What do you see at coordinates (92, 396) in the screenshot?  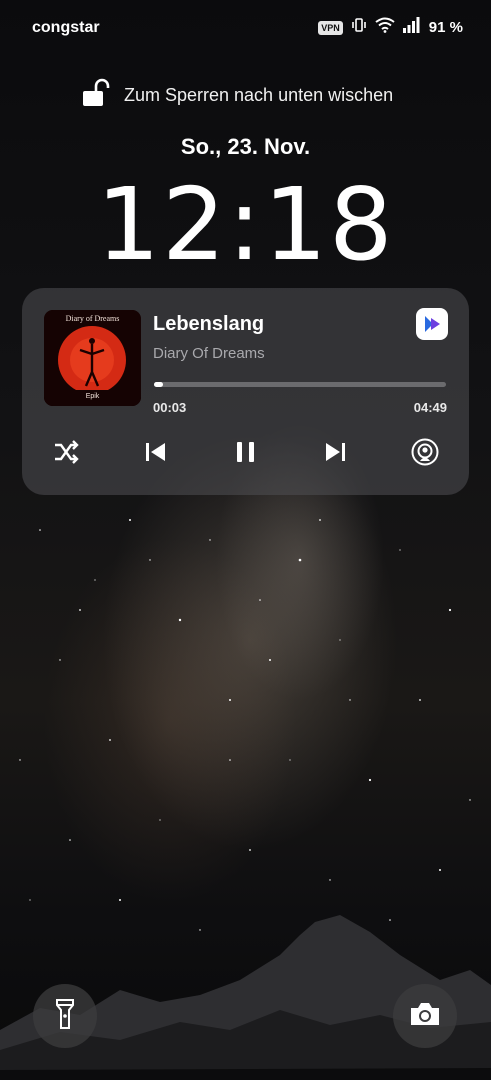 I see `album-art-subtitle: Epik` at bounding box center [92, 396].